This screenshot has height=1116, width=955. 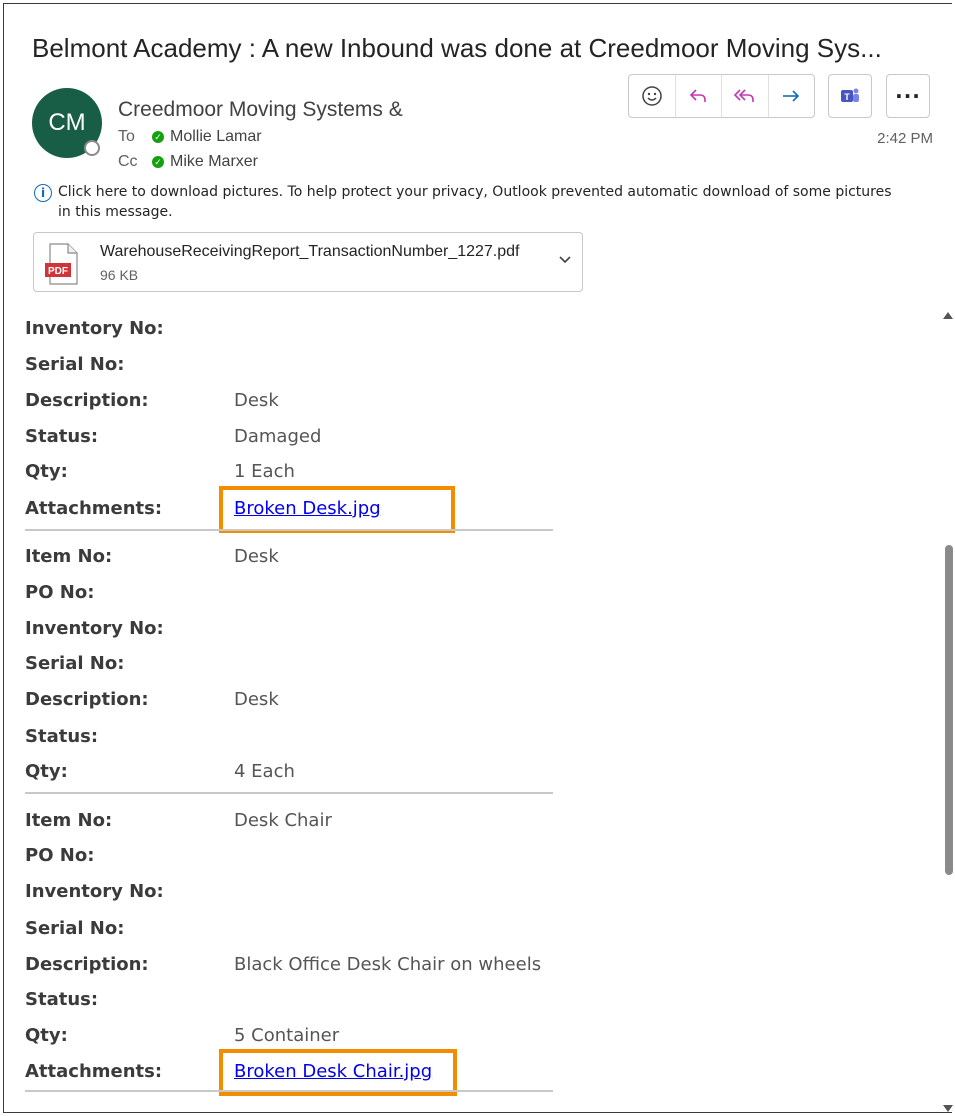 I want to click on cc-recipients: Cc ✓ Mike Marxer, so click(x=188, y=162).